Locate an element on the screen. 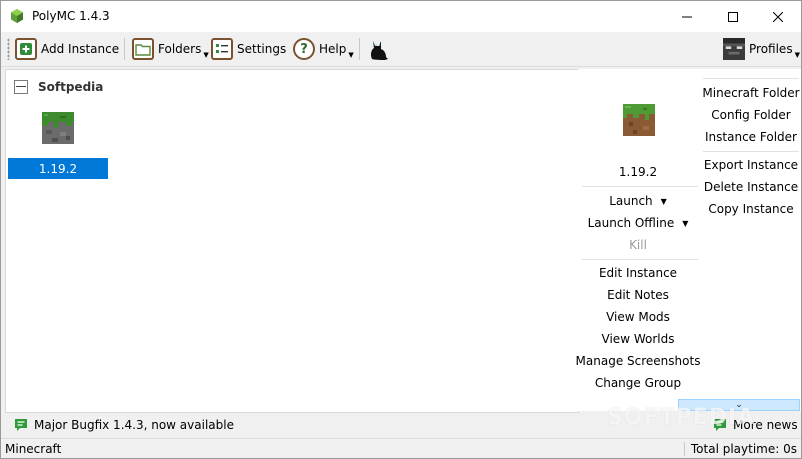  help-button: ? Help ▼ is located at coordinates (323, 49).